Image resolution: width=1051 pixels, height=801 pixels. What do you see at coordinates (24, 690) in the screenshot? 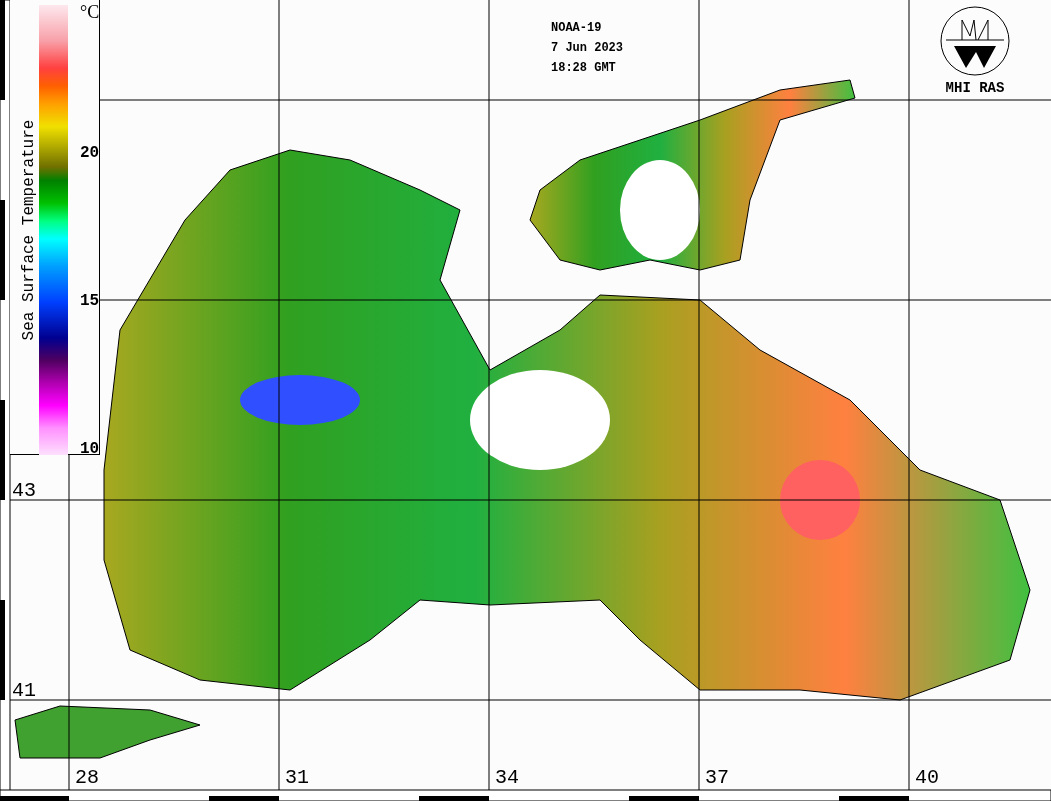
I see `latitude-label: 41` at bounding box center [24, 690].